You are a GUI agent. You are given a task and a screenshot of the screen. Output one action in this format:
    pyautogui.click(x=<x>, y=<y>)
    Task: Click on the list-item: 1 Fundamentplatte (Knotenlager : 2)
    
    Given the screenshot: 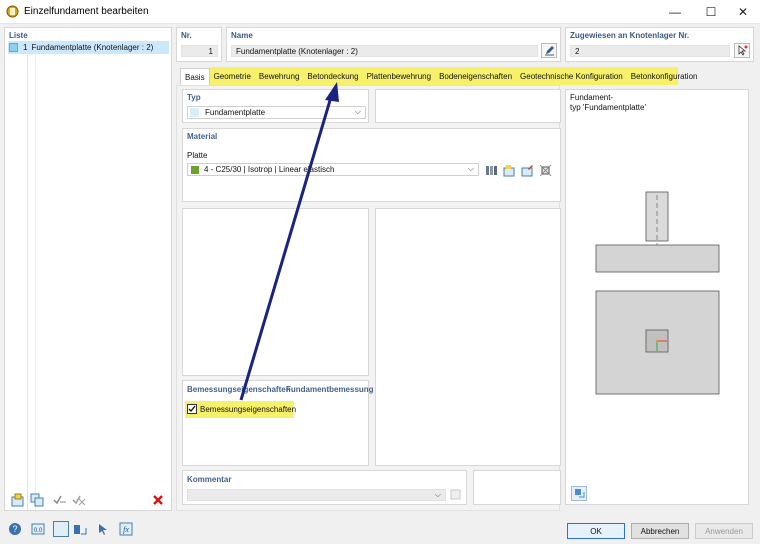 What is the action you would take?
    pyautogui.click(x=88, y=47)
    